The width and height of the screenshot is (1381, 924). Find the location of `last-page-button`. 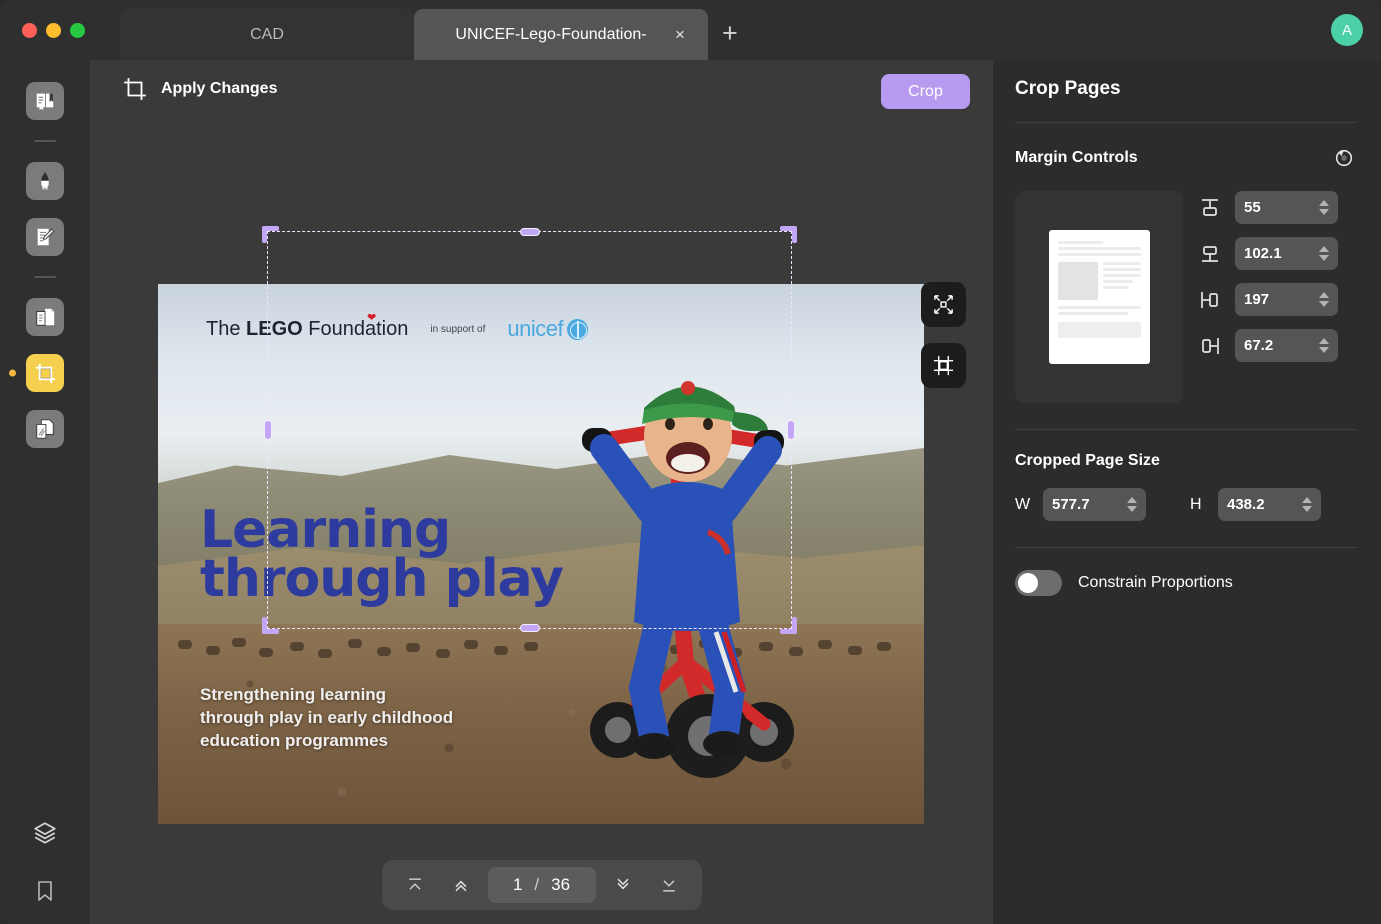

last-page-button is located at coordinates (669, 885).